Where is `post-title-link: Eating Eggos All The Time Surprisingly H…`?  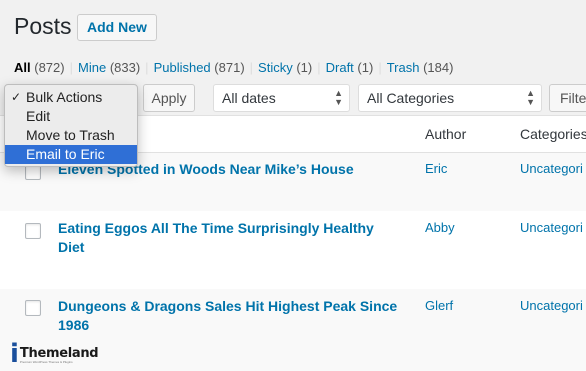 post-title-link: Eating Eggos All The Time Surprisingly H… is located at coordinates (230, 238).